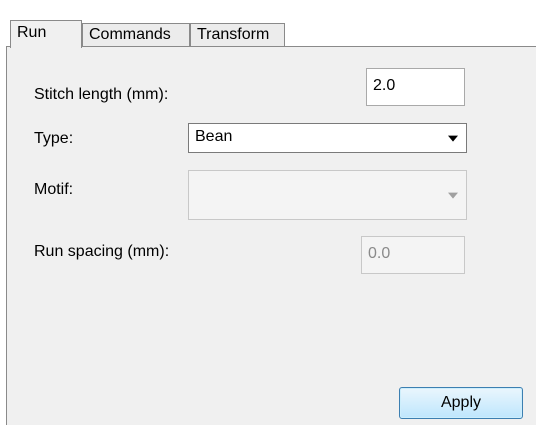 The width and height of the screenshot is (536, 425). Describe the element at coordinates (101, 94) in the screenshot. I see `stitch-length-label: Stitch length (mm):` at that location.